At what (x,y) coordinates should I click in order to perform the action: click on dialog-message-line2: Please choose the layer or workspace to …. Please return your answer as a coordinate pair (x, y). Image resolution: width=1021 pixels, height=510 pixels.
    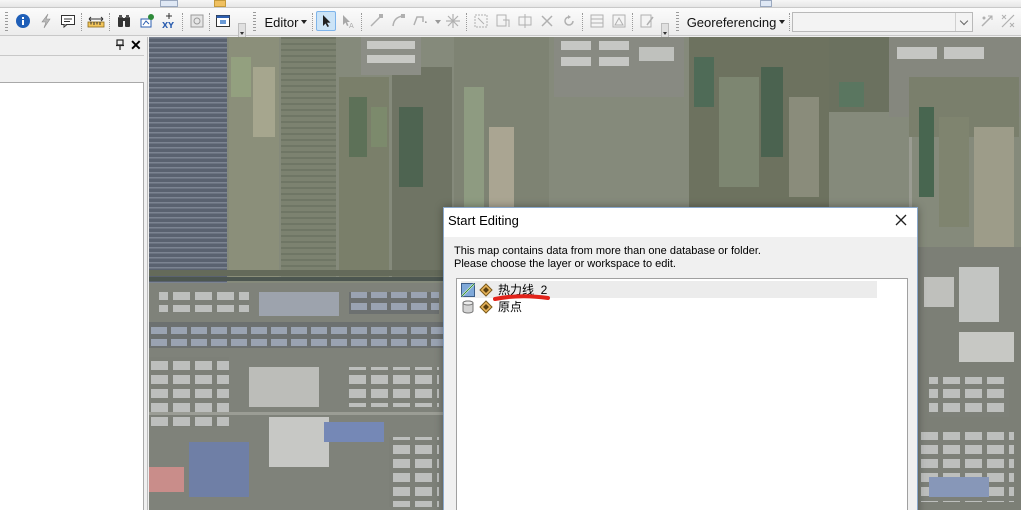
    Looking at the image, I should click on (565, 264).